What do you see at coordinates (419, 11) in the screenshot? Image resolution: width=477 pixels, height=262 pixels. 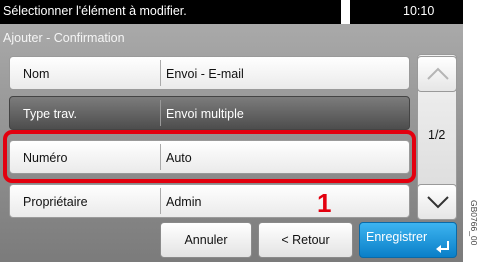 I see `status-time: 10:10` at bounding box center [419, 11].